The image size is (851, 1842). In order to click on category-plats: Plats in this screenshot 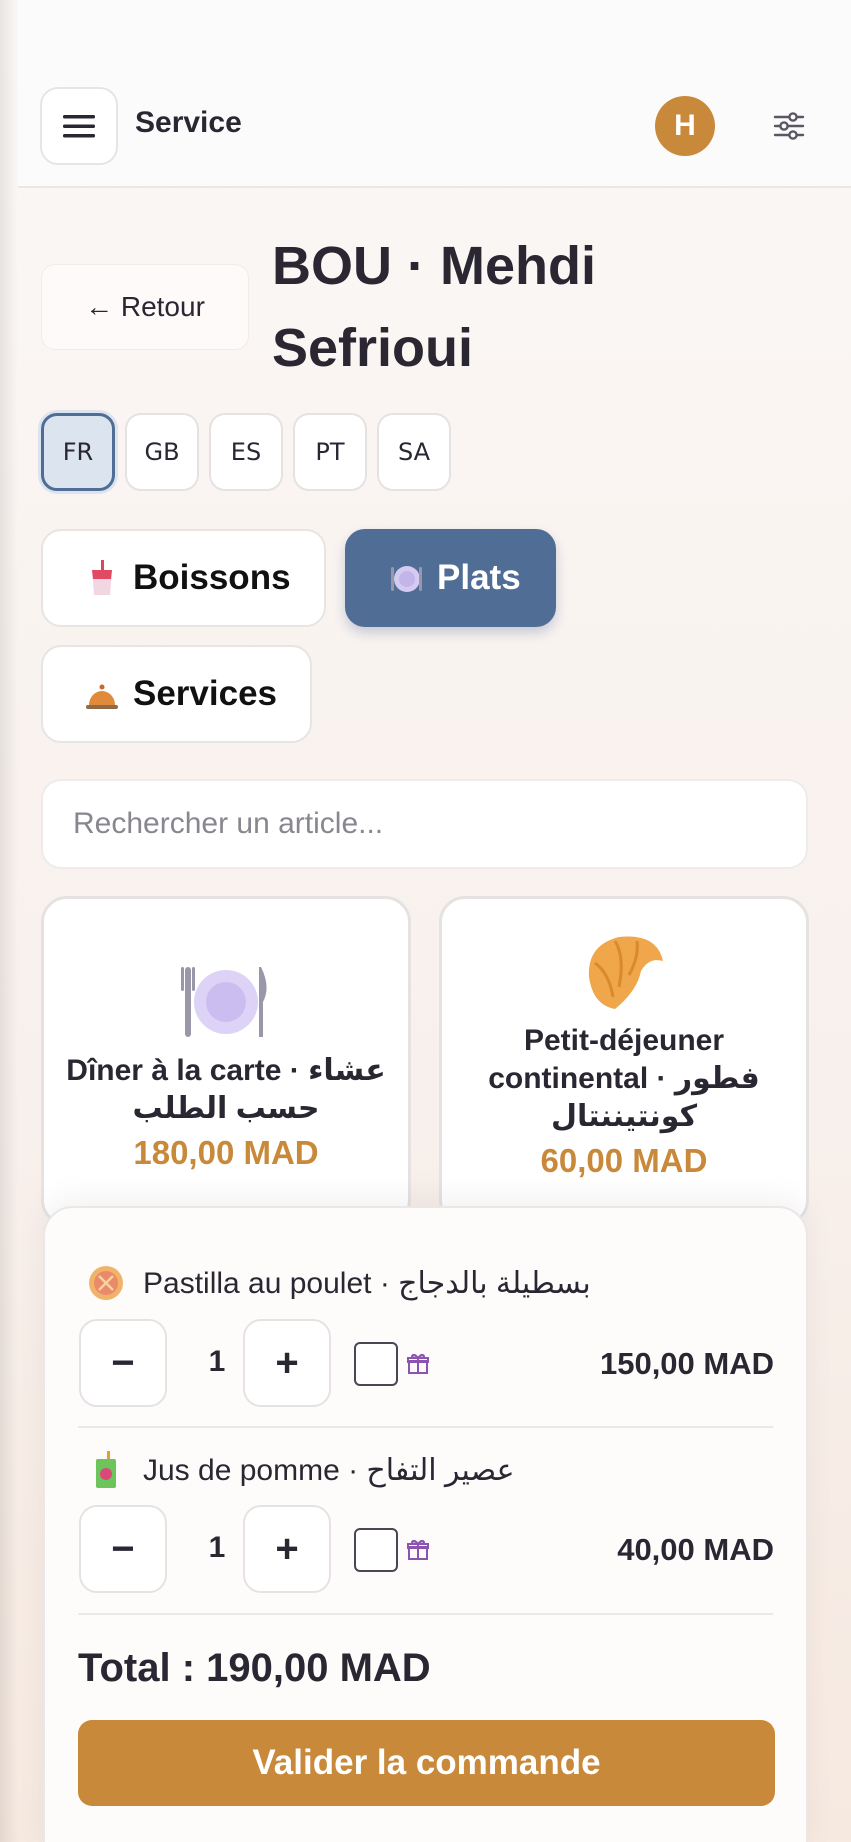, I will do `click(450, 578)`.